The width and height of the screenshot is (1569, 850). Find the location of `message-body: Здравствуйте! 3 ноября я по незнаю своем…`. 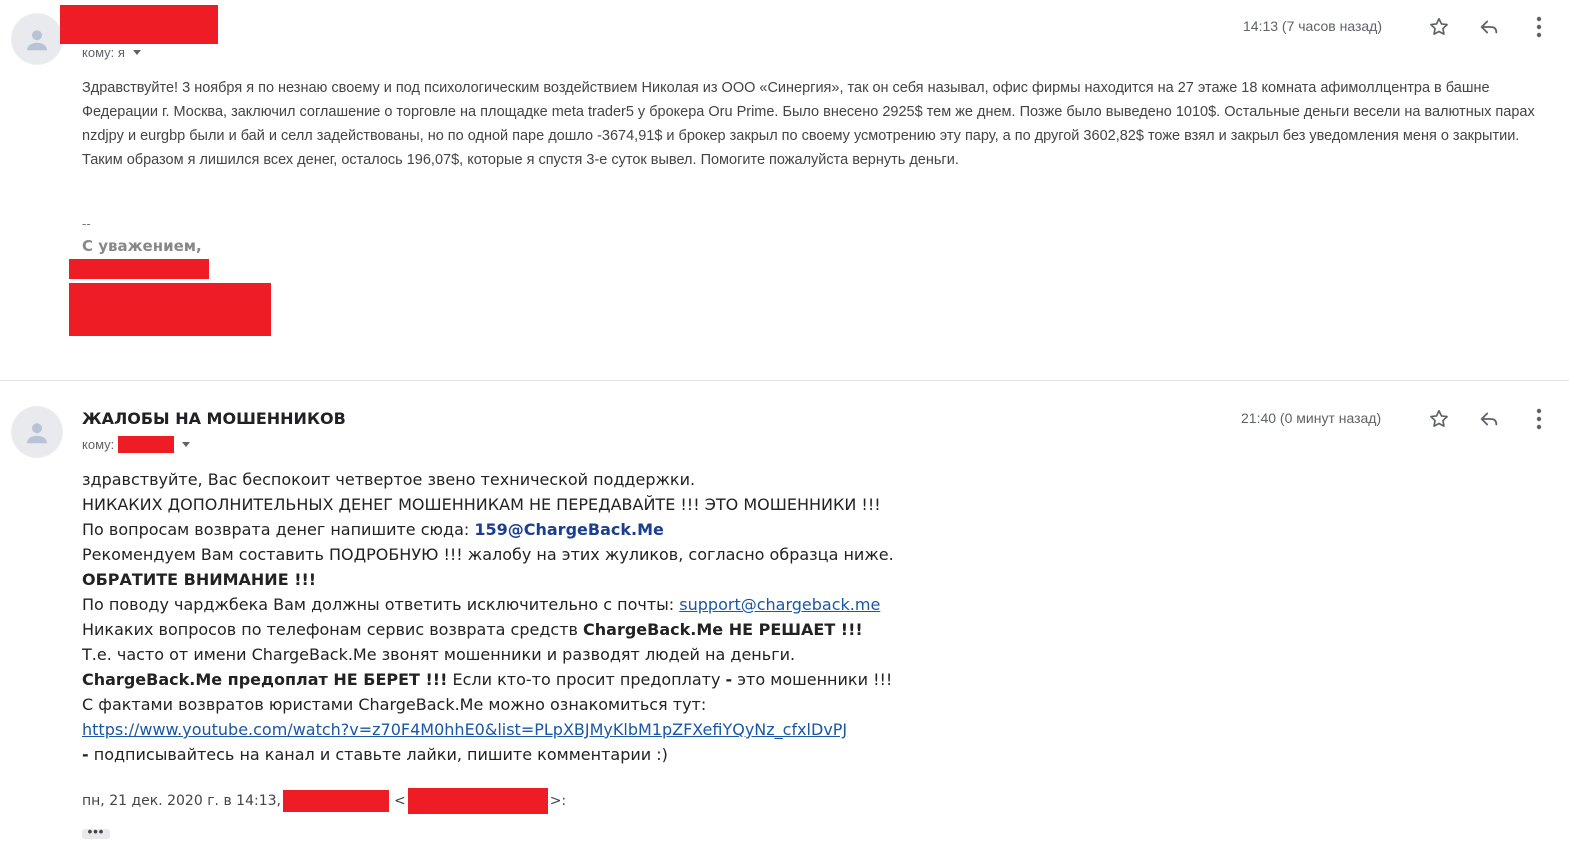

message-body: Здравствуйте! 3 ноября я по незнаю своем… is located at coordinates (808, 124).